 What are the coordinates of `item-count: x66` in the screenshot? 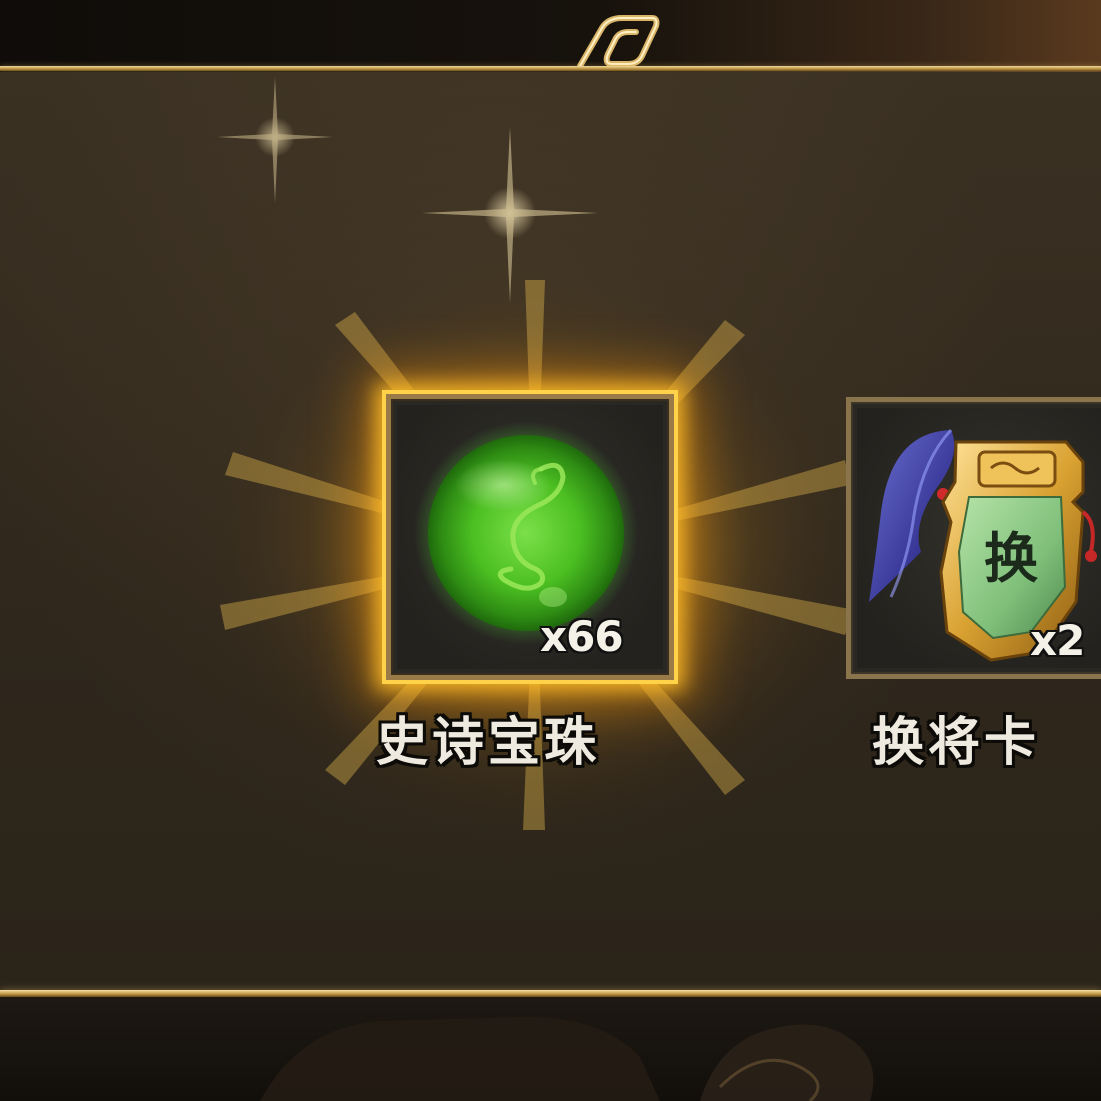 It's located at (582, 636).